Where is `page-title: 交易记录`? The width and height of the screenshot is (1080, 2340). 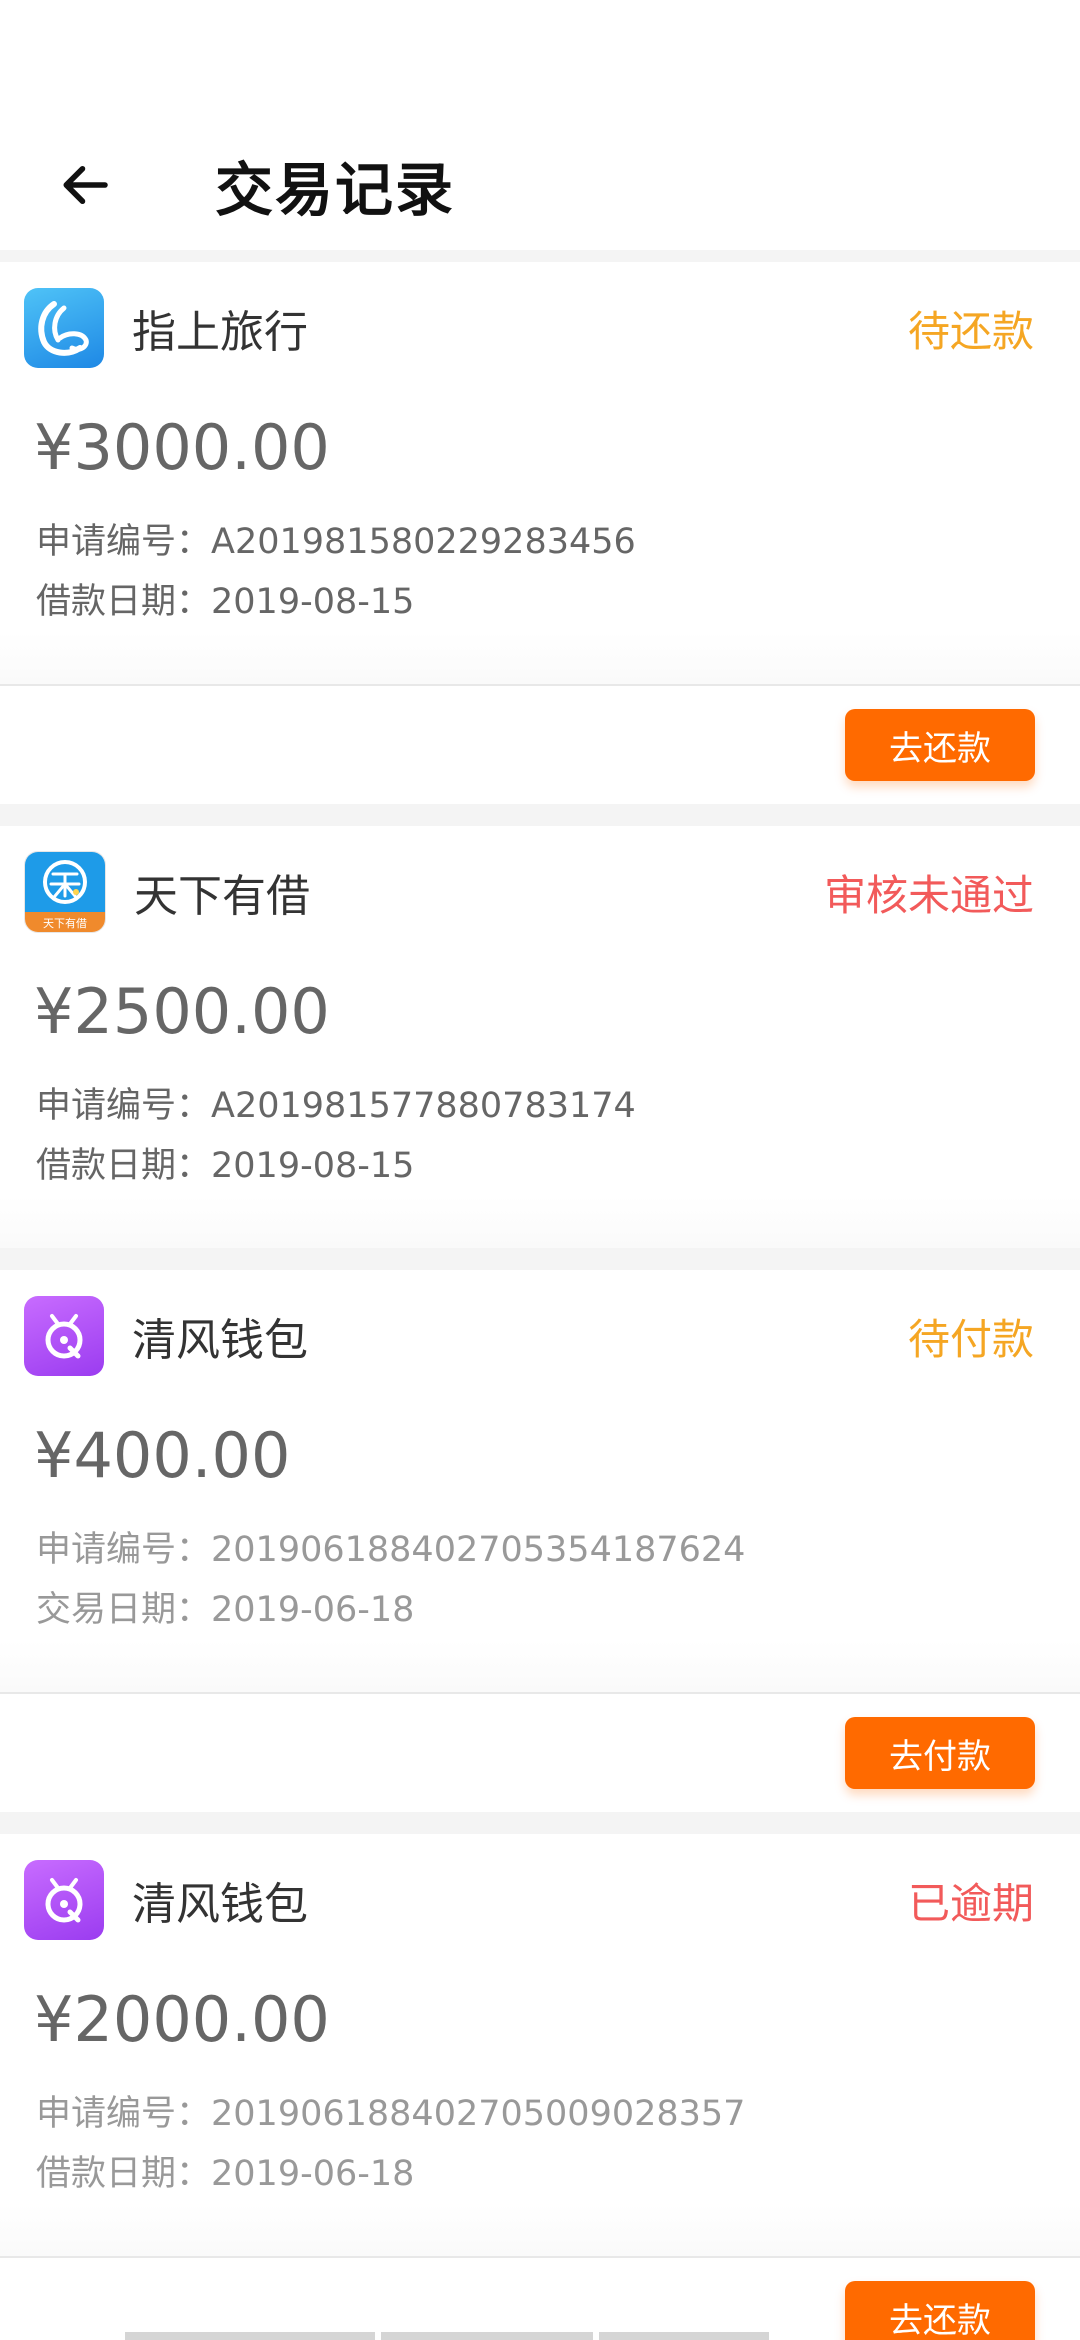
page-title: 交易记录 is located at coordinates (335, 190).